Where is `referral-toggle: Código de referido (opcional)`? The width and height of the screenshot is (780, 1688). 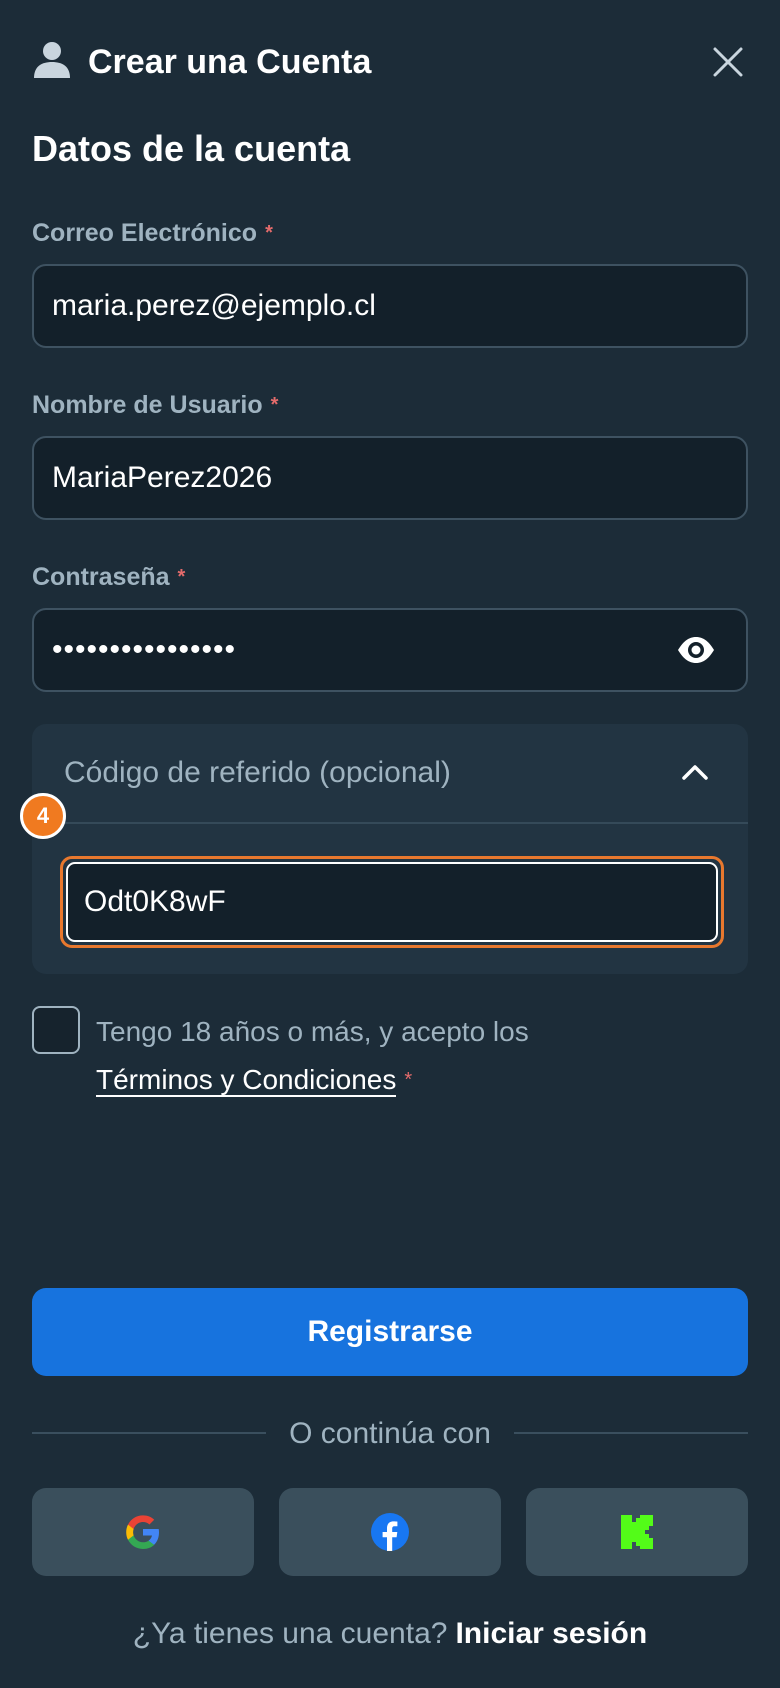
referral-toggle: Código de referido (opcional) is located at coordinates (390, 773).